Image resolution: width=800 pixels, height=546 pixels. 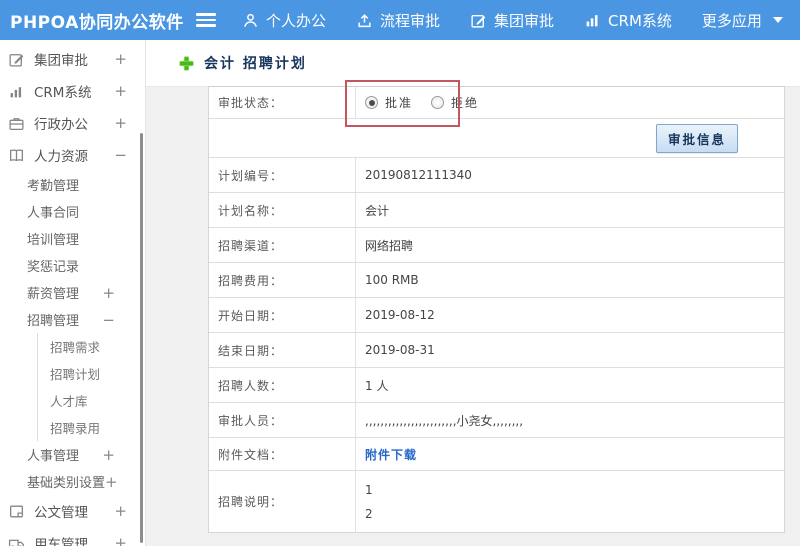 What do you see at coordinates (72, 536) in the screenshot?
I see `sidebar-item-vehicle-mgmt: 用车管理 +` at bounding box center [72, 536].